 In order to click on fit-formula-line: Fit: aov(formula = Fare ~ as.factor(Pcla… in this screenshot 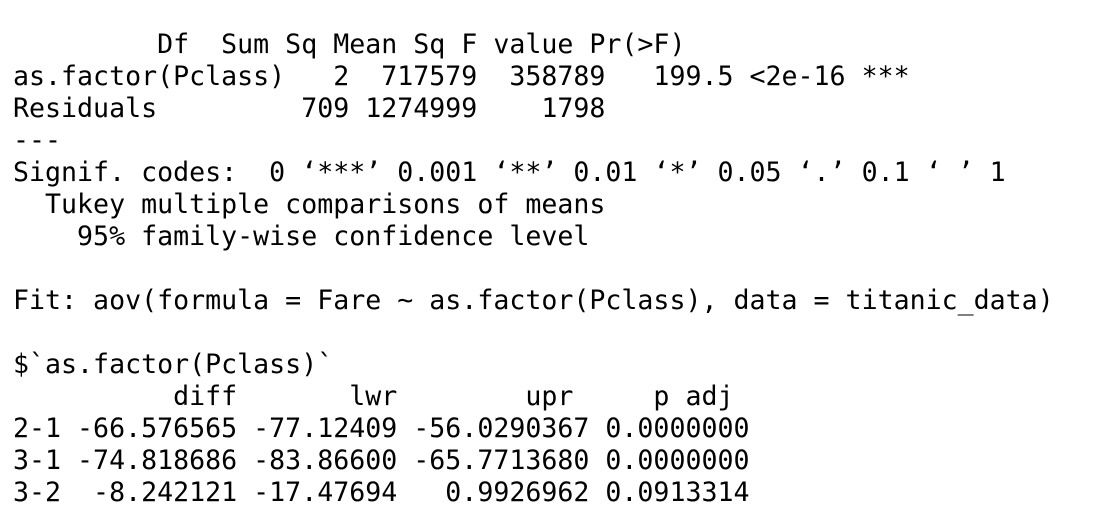, I will do `click(533, 300)`.